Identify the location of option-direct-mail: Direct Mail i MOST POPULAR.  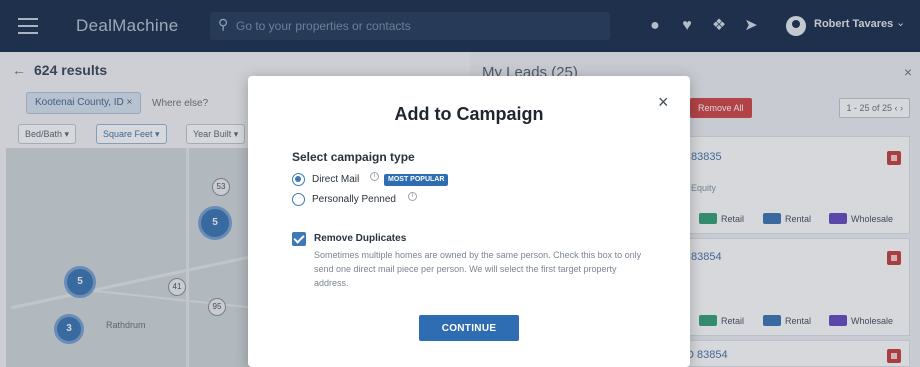
(392, 180).